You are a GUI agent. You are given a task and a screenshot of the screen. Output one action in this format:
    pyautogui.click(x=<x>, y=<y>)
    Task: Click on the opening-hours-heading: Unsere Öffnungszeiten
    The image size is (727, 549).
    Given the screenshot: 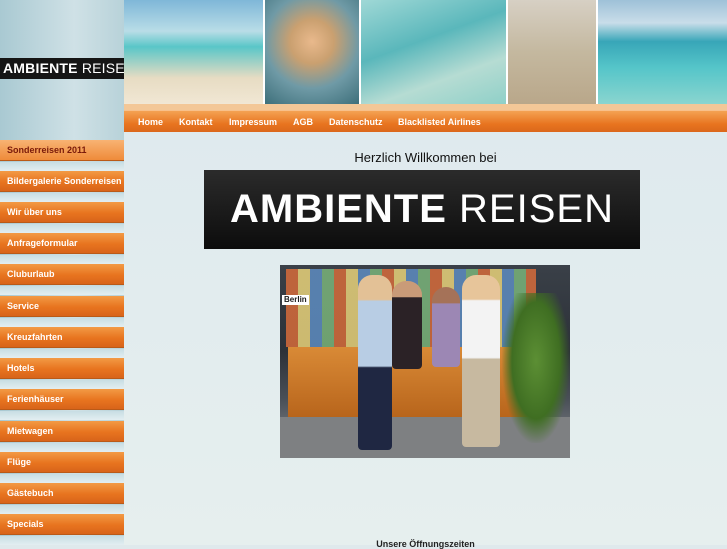 What is the action you would take?
    pyautogui.click(x=425, y=544)
    